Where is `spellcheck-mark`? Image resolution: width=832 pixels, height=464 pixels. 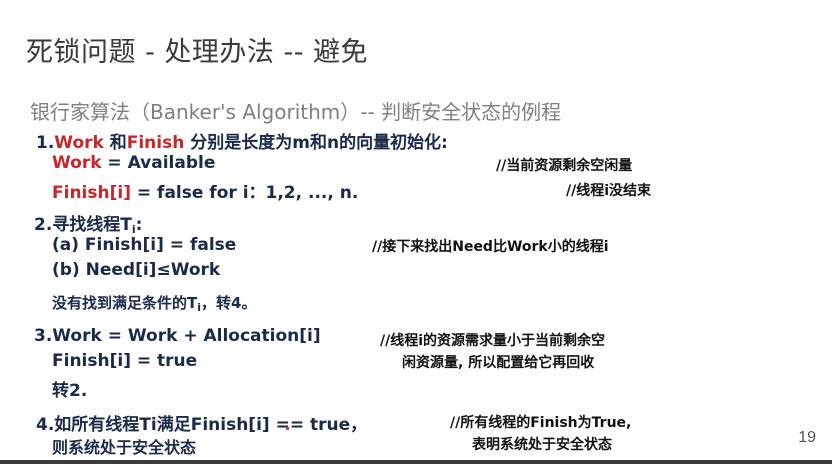 spellcheck-mark is located at coordinates (287, 428).